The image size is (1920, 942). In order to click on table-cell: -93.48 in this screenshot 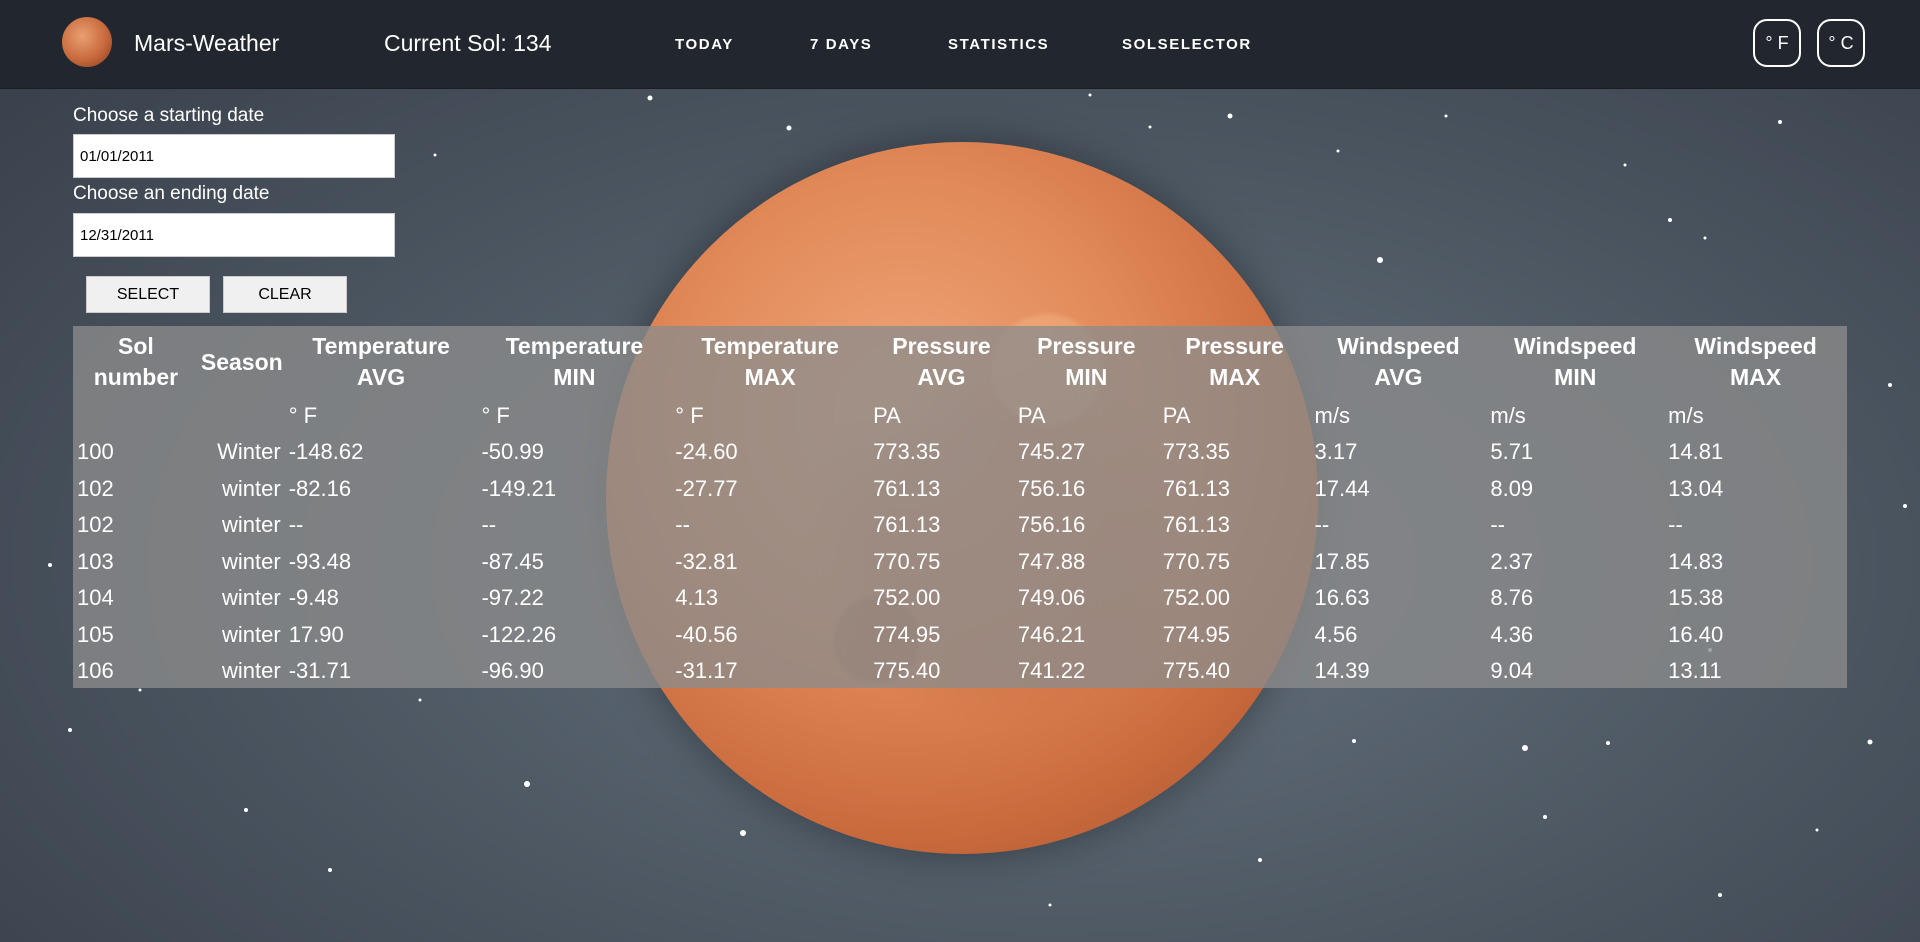, I will do `click(320, 561)`.